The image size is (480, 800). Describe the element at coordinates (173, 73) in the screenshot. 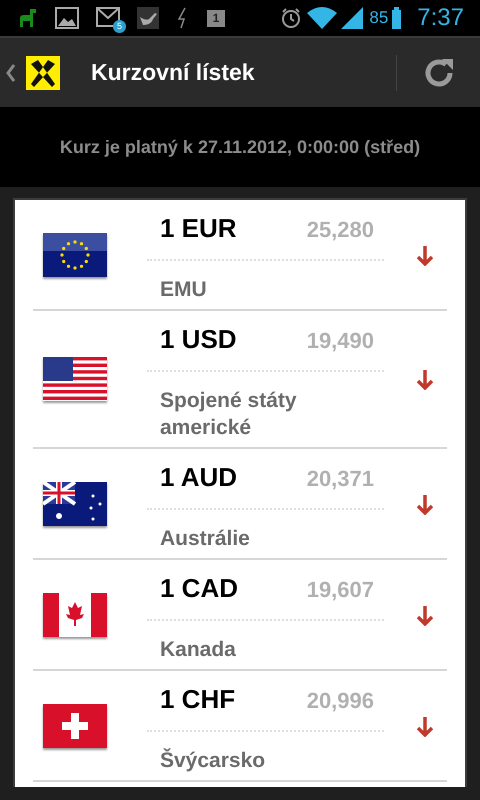

I see `screen-title: Kurzovní lístek` at that location.